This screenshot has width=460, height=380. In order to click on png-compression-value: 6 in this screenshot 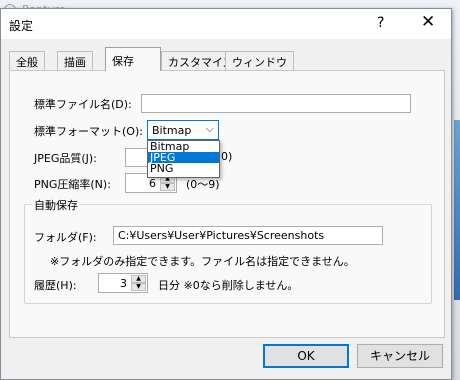, I will do `click(152, 183)`.